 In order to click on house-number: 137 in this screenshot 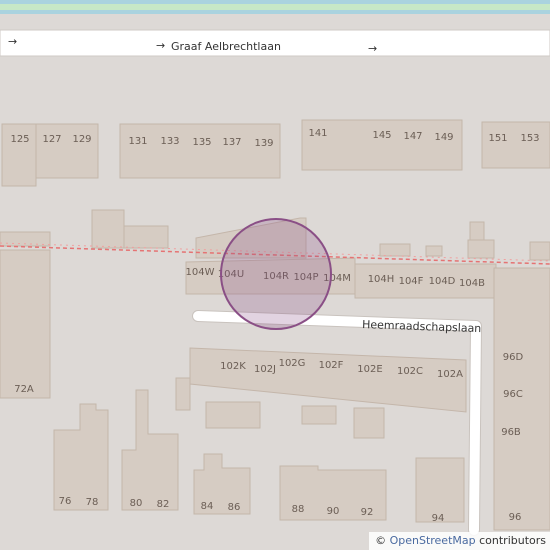, I will do `click(231, 142)`.